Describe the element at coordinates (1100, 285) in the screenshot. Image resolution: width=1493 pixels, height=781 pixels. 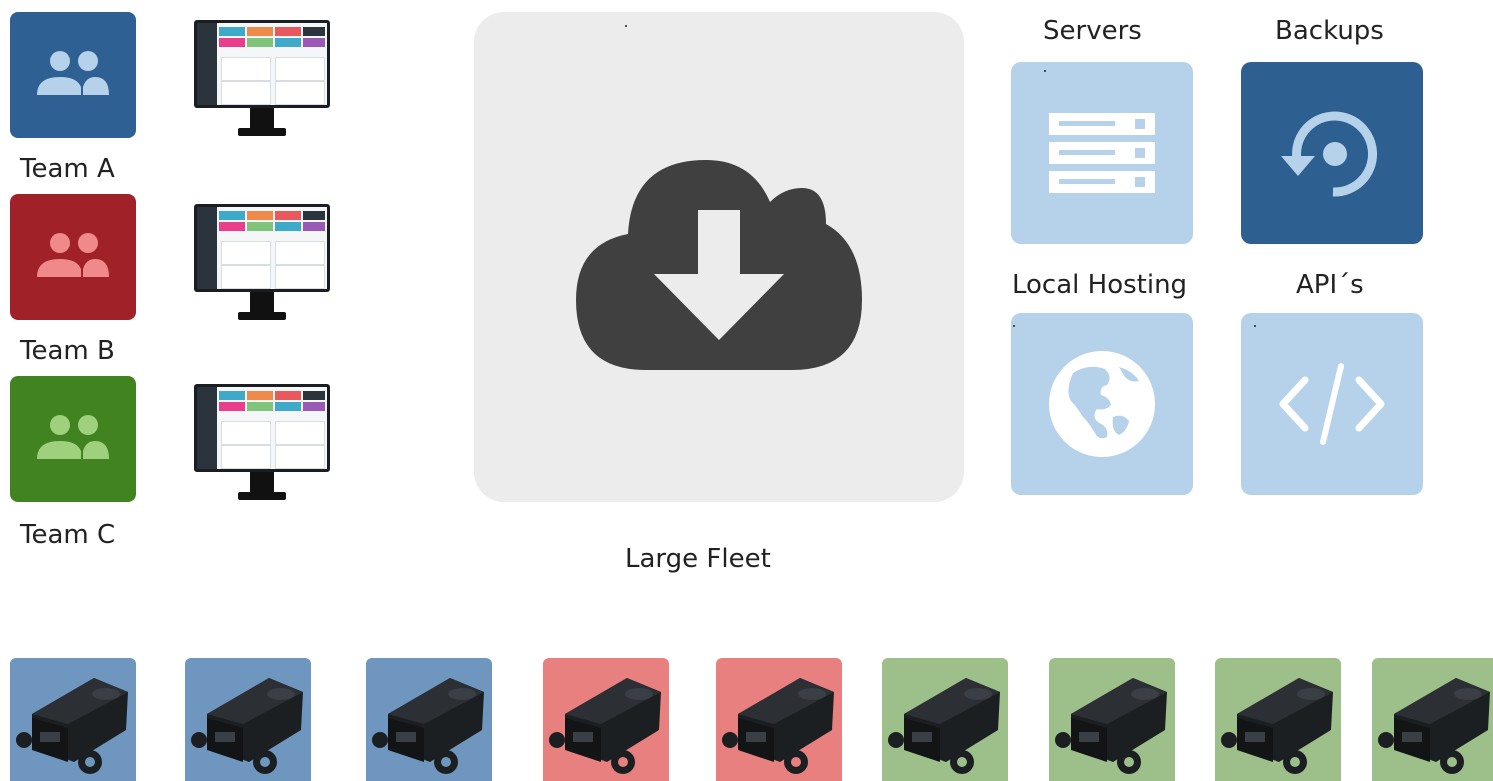
I see `local-hosting-label: Local Hosting` at that location.